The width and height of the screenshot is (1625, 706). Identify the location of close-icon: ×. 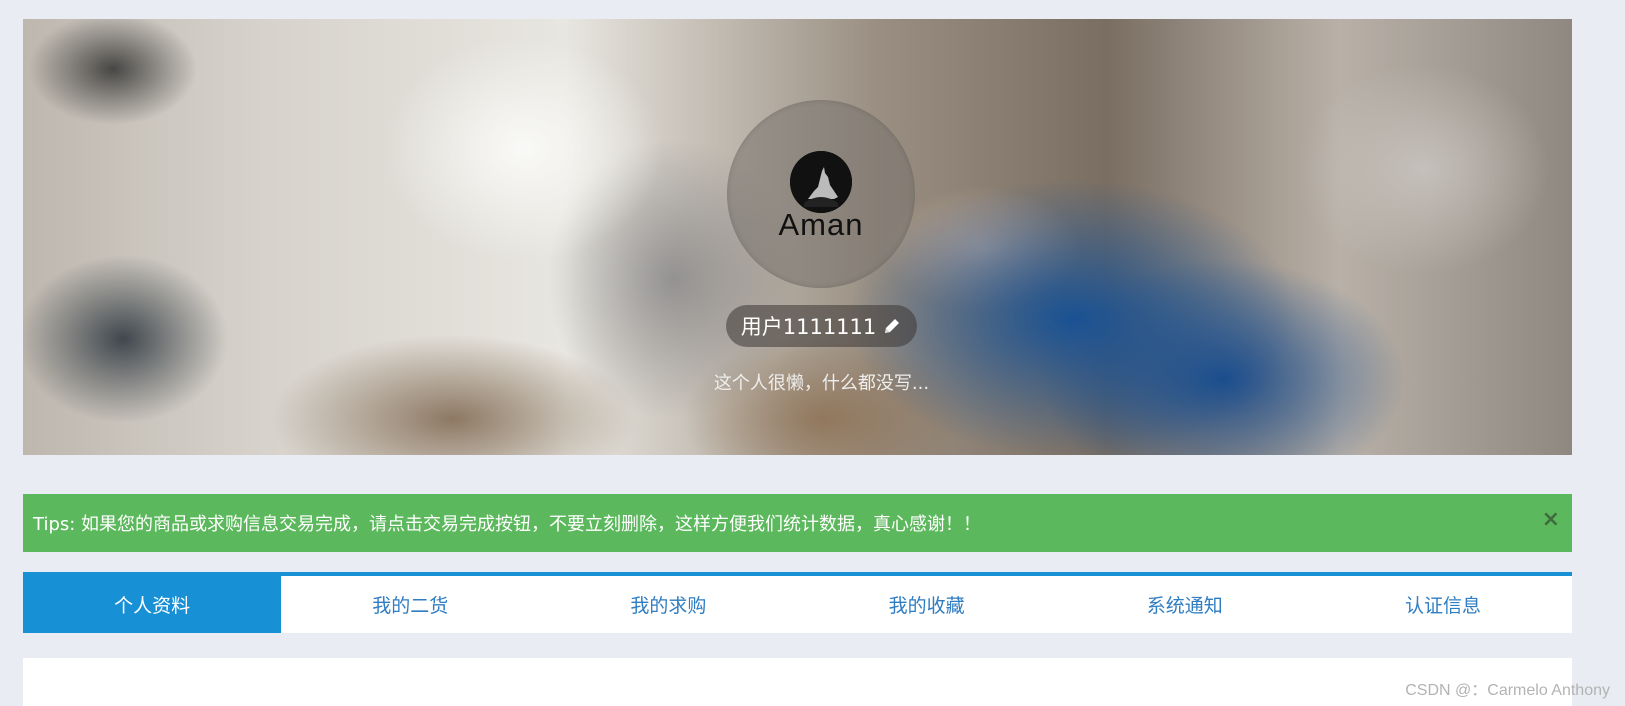
(1551, 520).